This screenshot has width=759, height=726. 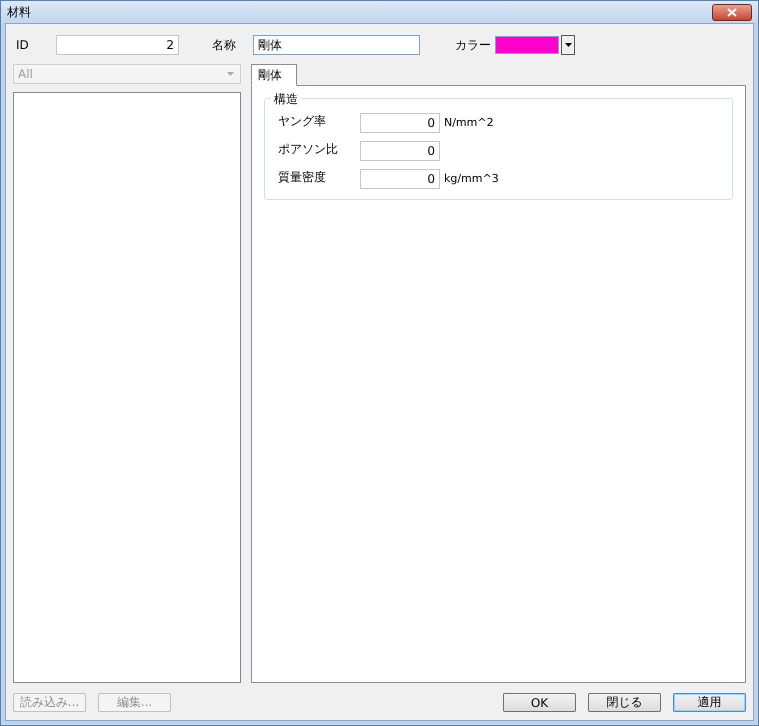 What do you see at coordinates (302, 177) in the screenshot?
I see `property-label: 質量密度` at bounding box center [302, 177].